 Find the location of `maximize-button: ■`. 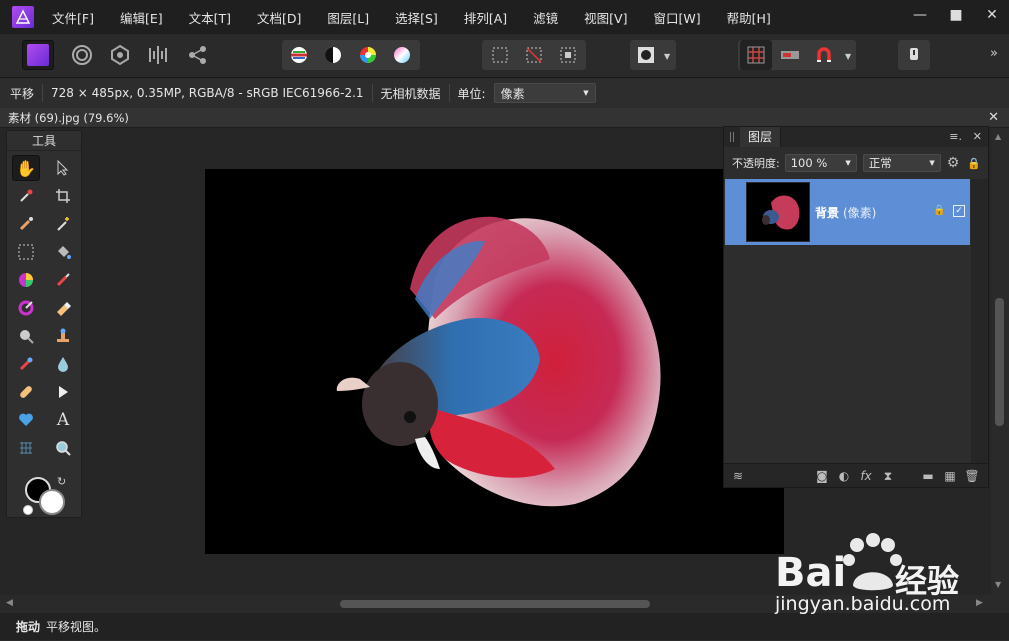

maximize-button: ■ is located at coordinates (956, 15).